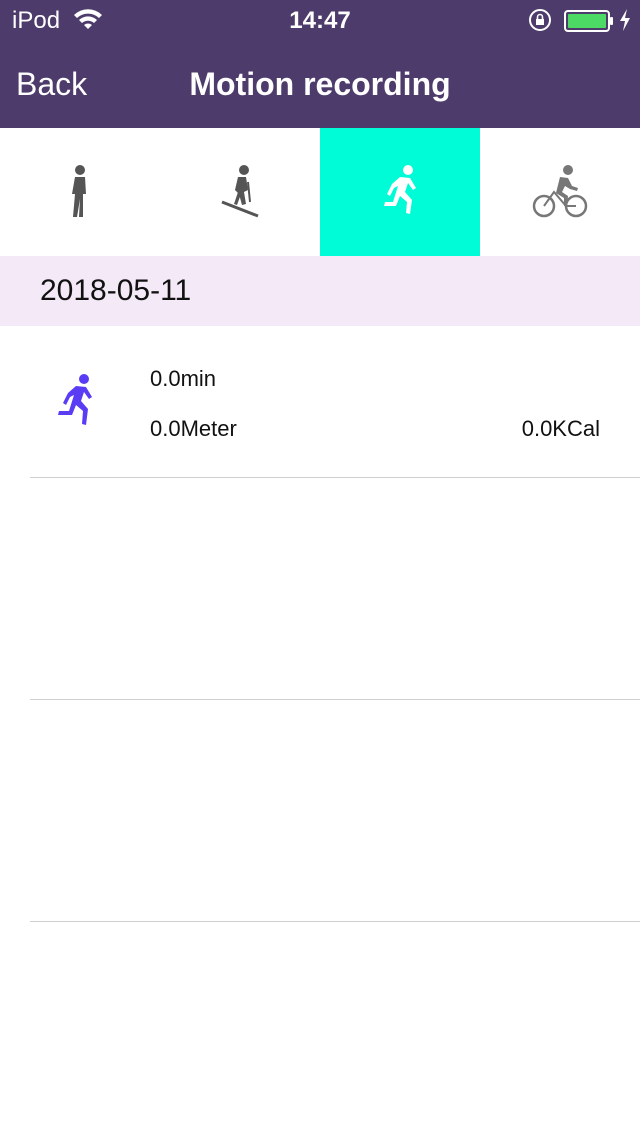  I want to click on record-calories: 0.0KCal, so click(560, 428).